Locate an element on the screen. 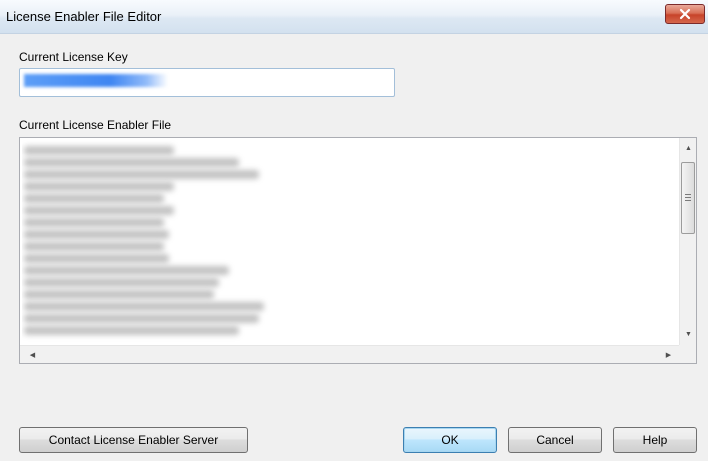 The width and height of the screenshot is (708, 461). title-bar: License Enabler File Editor is located at coordinates (354, 17).